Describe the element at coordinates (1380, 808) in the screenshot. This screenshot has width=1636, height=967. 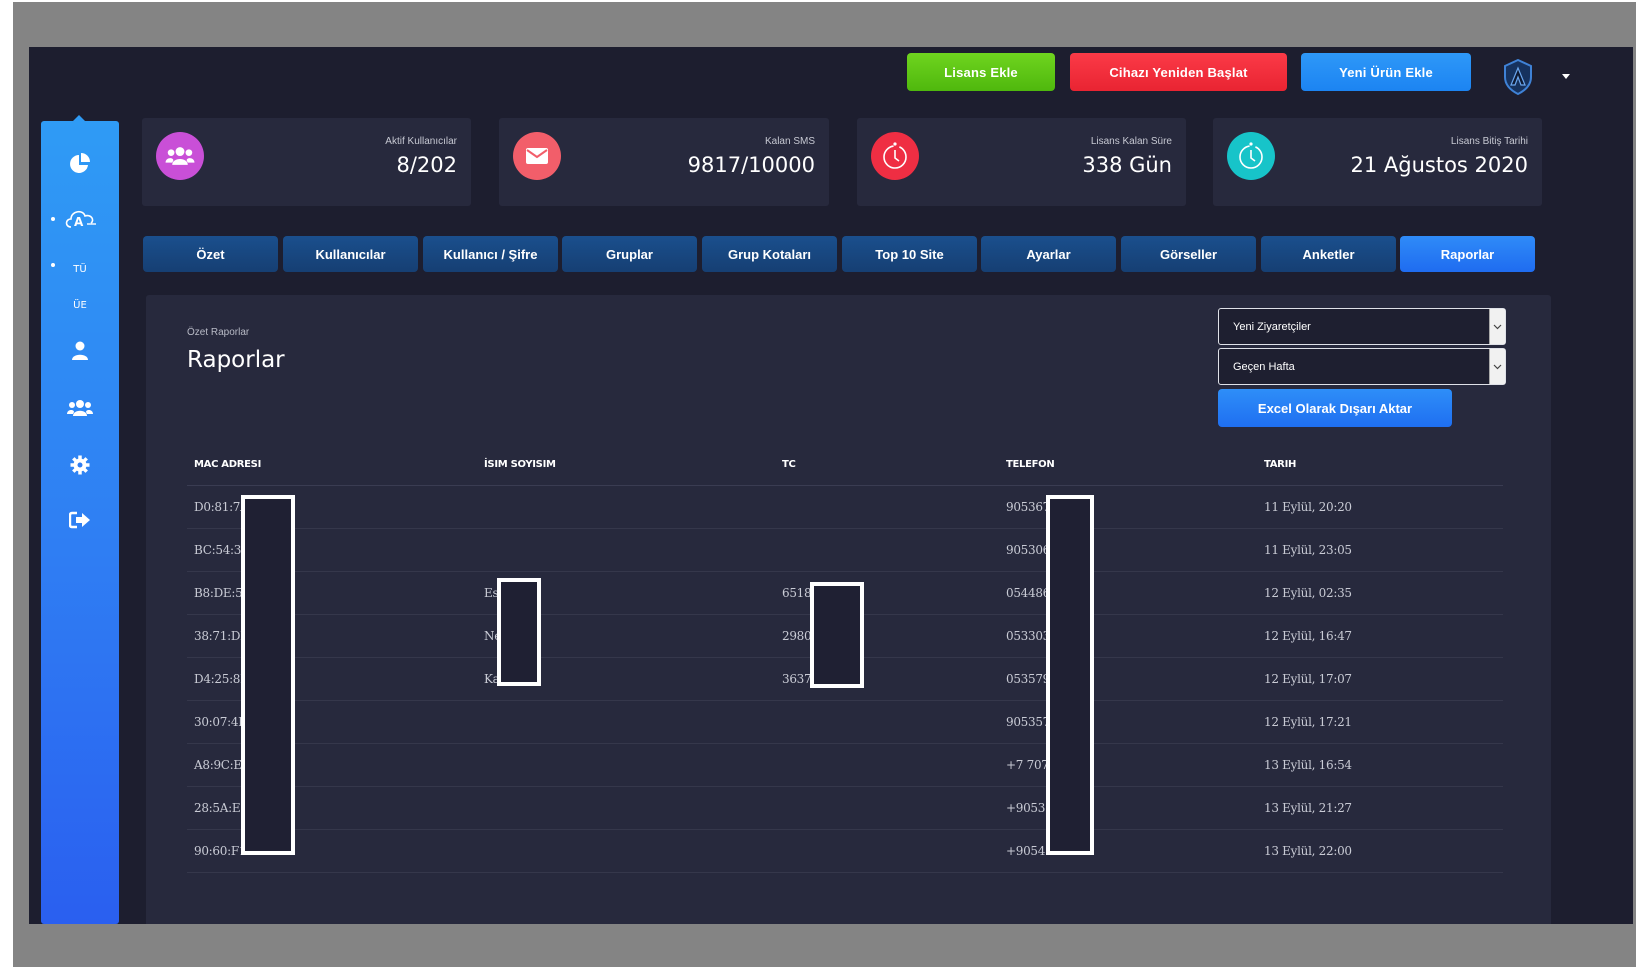
I see `cell-date: 13 Eylül, 21:27` at that location.